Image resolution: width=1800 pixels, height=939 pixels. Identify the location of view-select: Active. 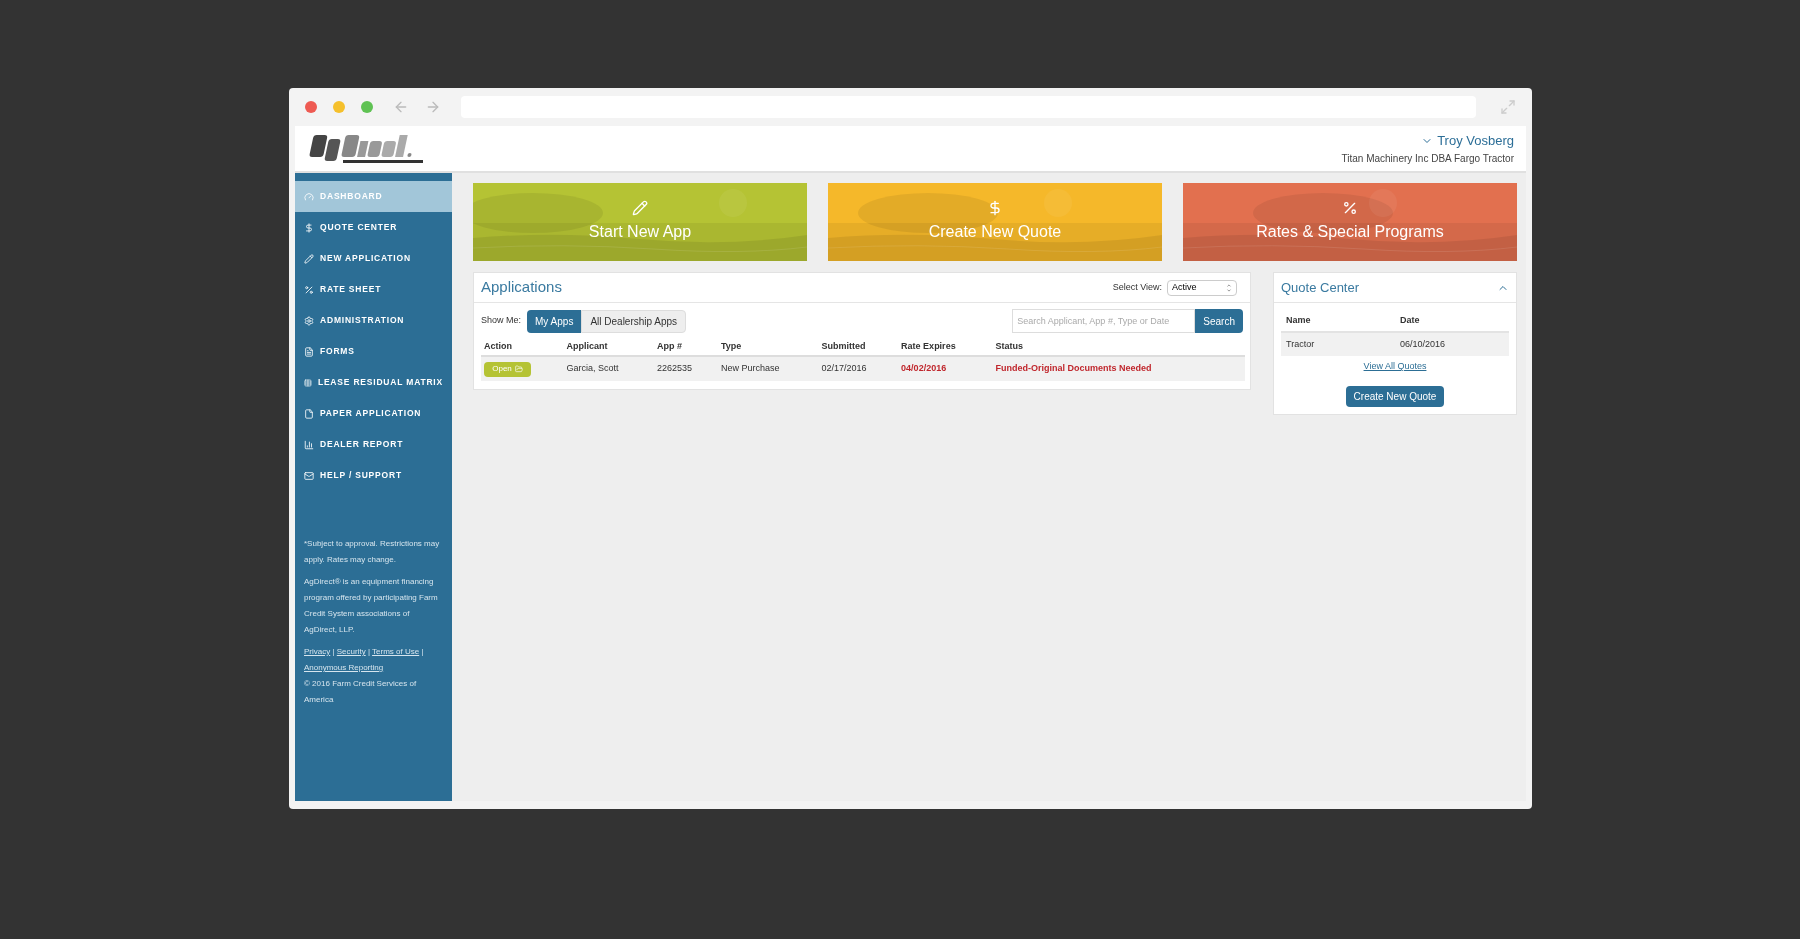
(1202, 287).